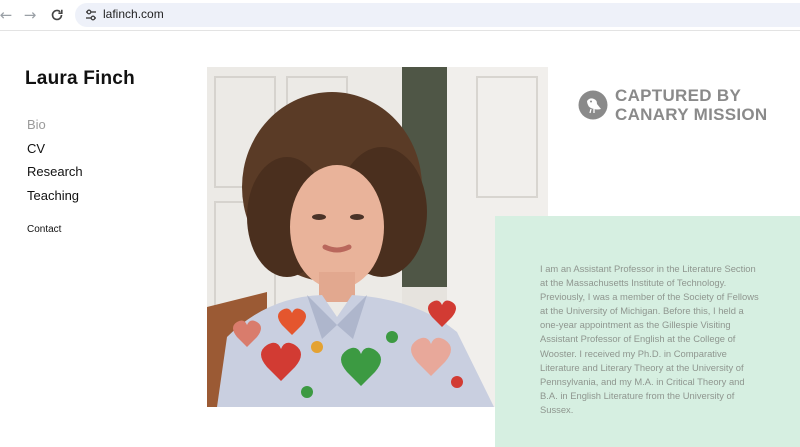 This screenshot has height=447, width=800. What do you see at coordinates (55, 176) in the screenshot?
I see `nav-item-research: Research` at bounding box center [55, 176].